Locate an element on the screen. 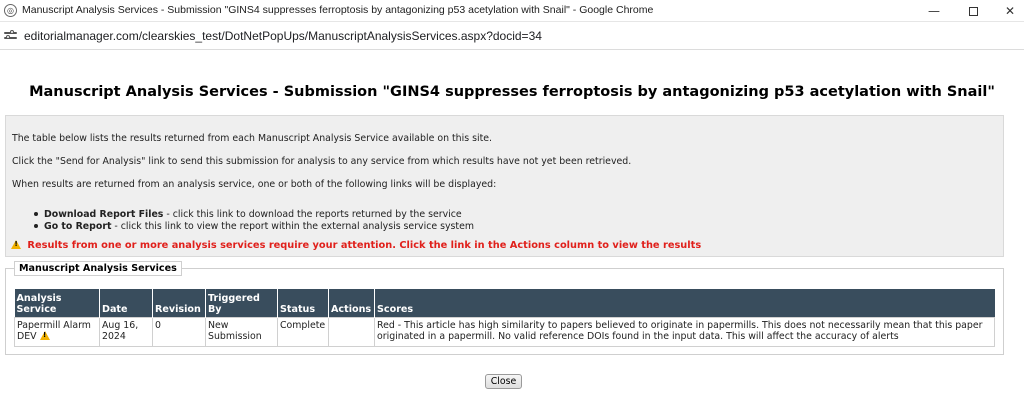 Image resolution: width=1024 pixels, height=411 pixels. go-to-report-term: Go to Report is located at coordinates (78, 226).